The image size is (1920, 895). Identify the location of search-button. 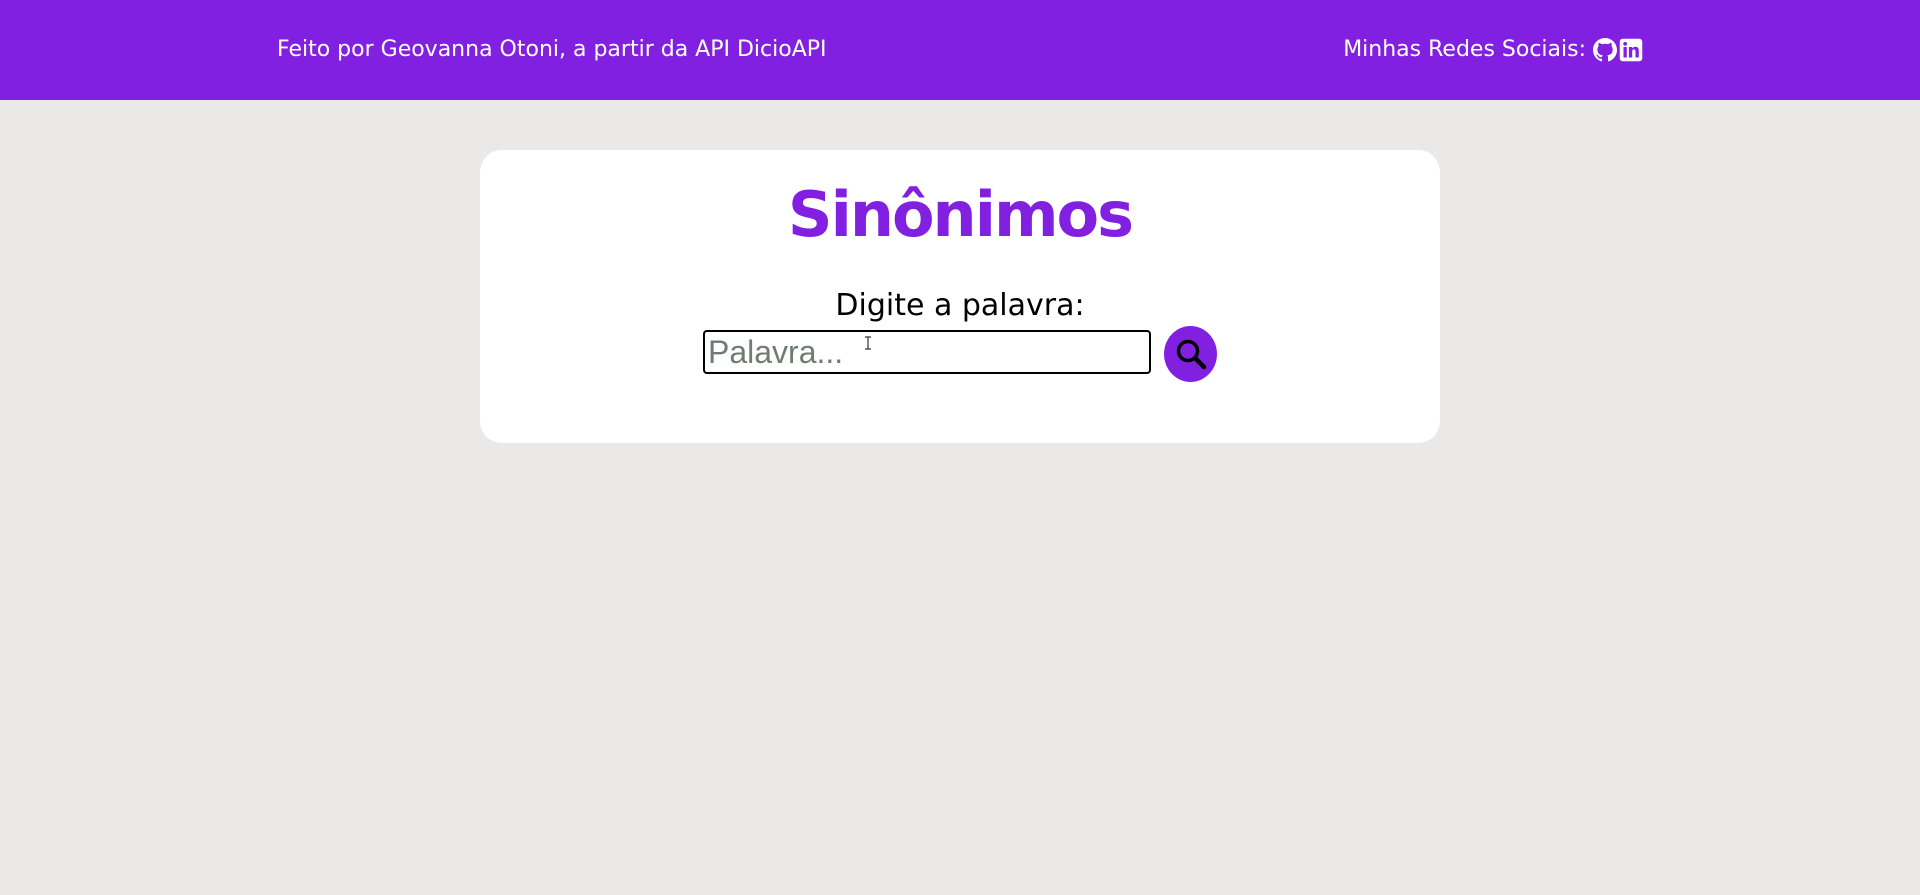
(1190, 354).